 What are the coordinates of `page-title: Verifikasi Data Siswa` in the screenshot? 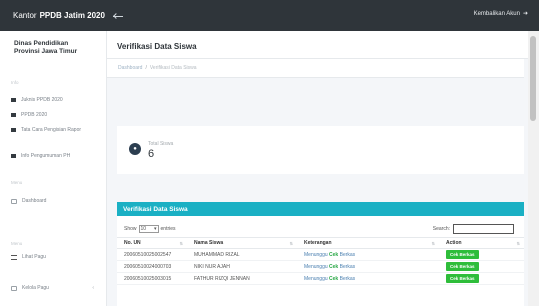 It's located at (323, 45).